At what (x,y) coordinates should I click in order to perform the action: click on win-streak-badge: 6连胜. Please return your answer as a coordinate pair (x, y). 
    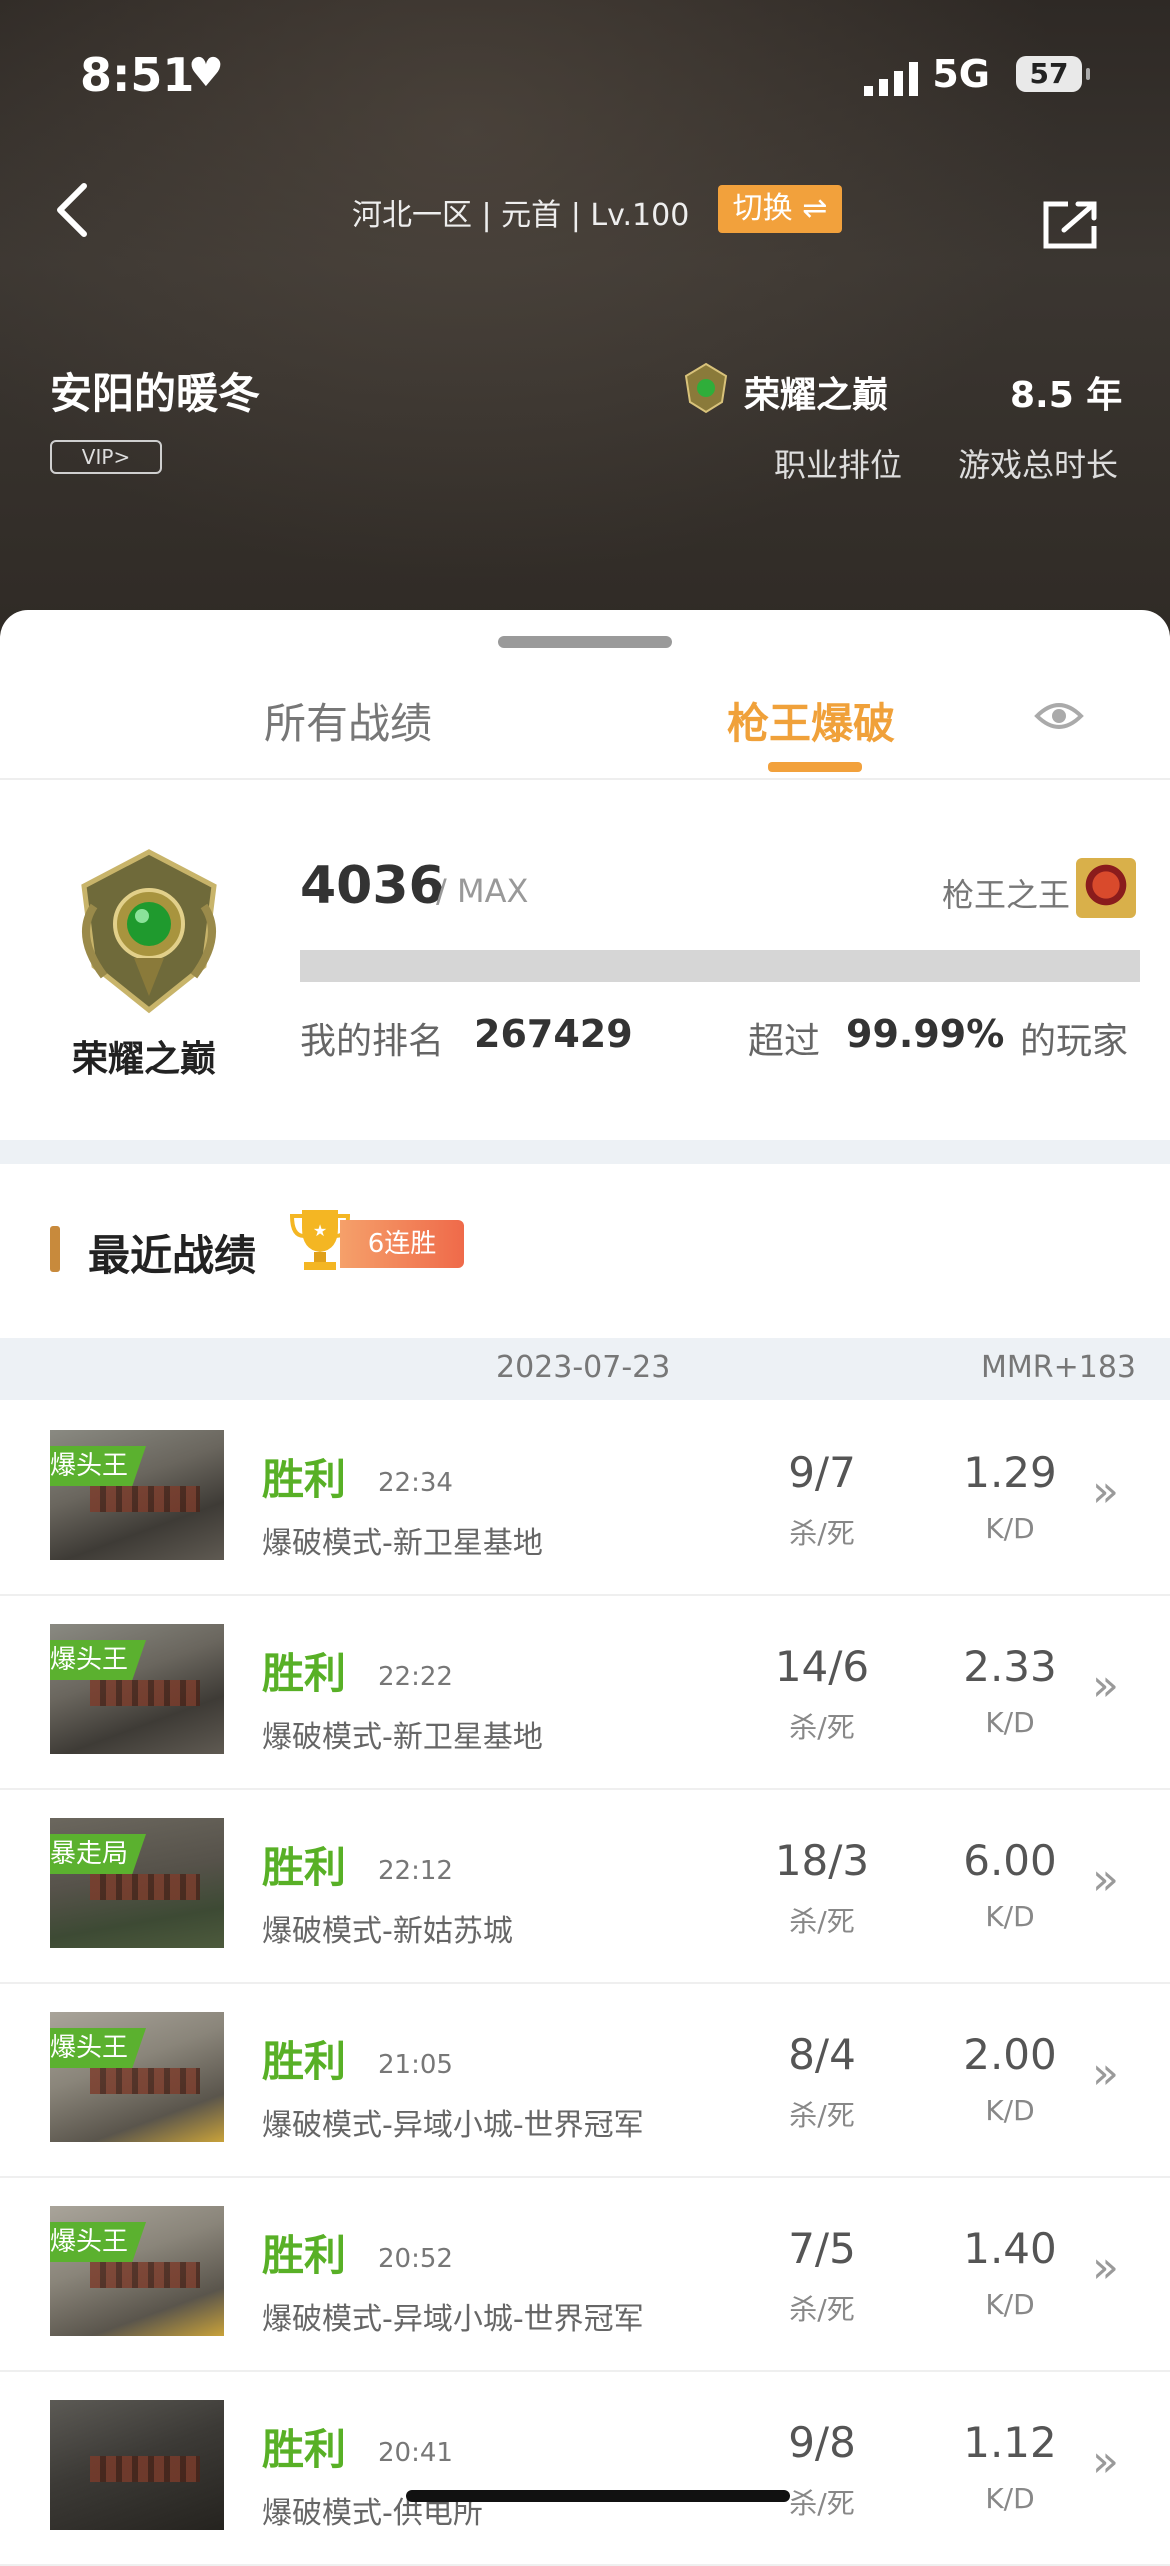
    Looking at the image, I should click on (402, 1244).